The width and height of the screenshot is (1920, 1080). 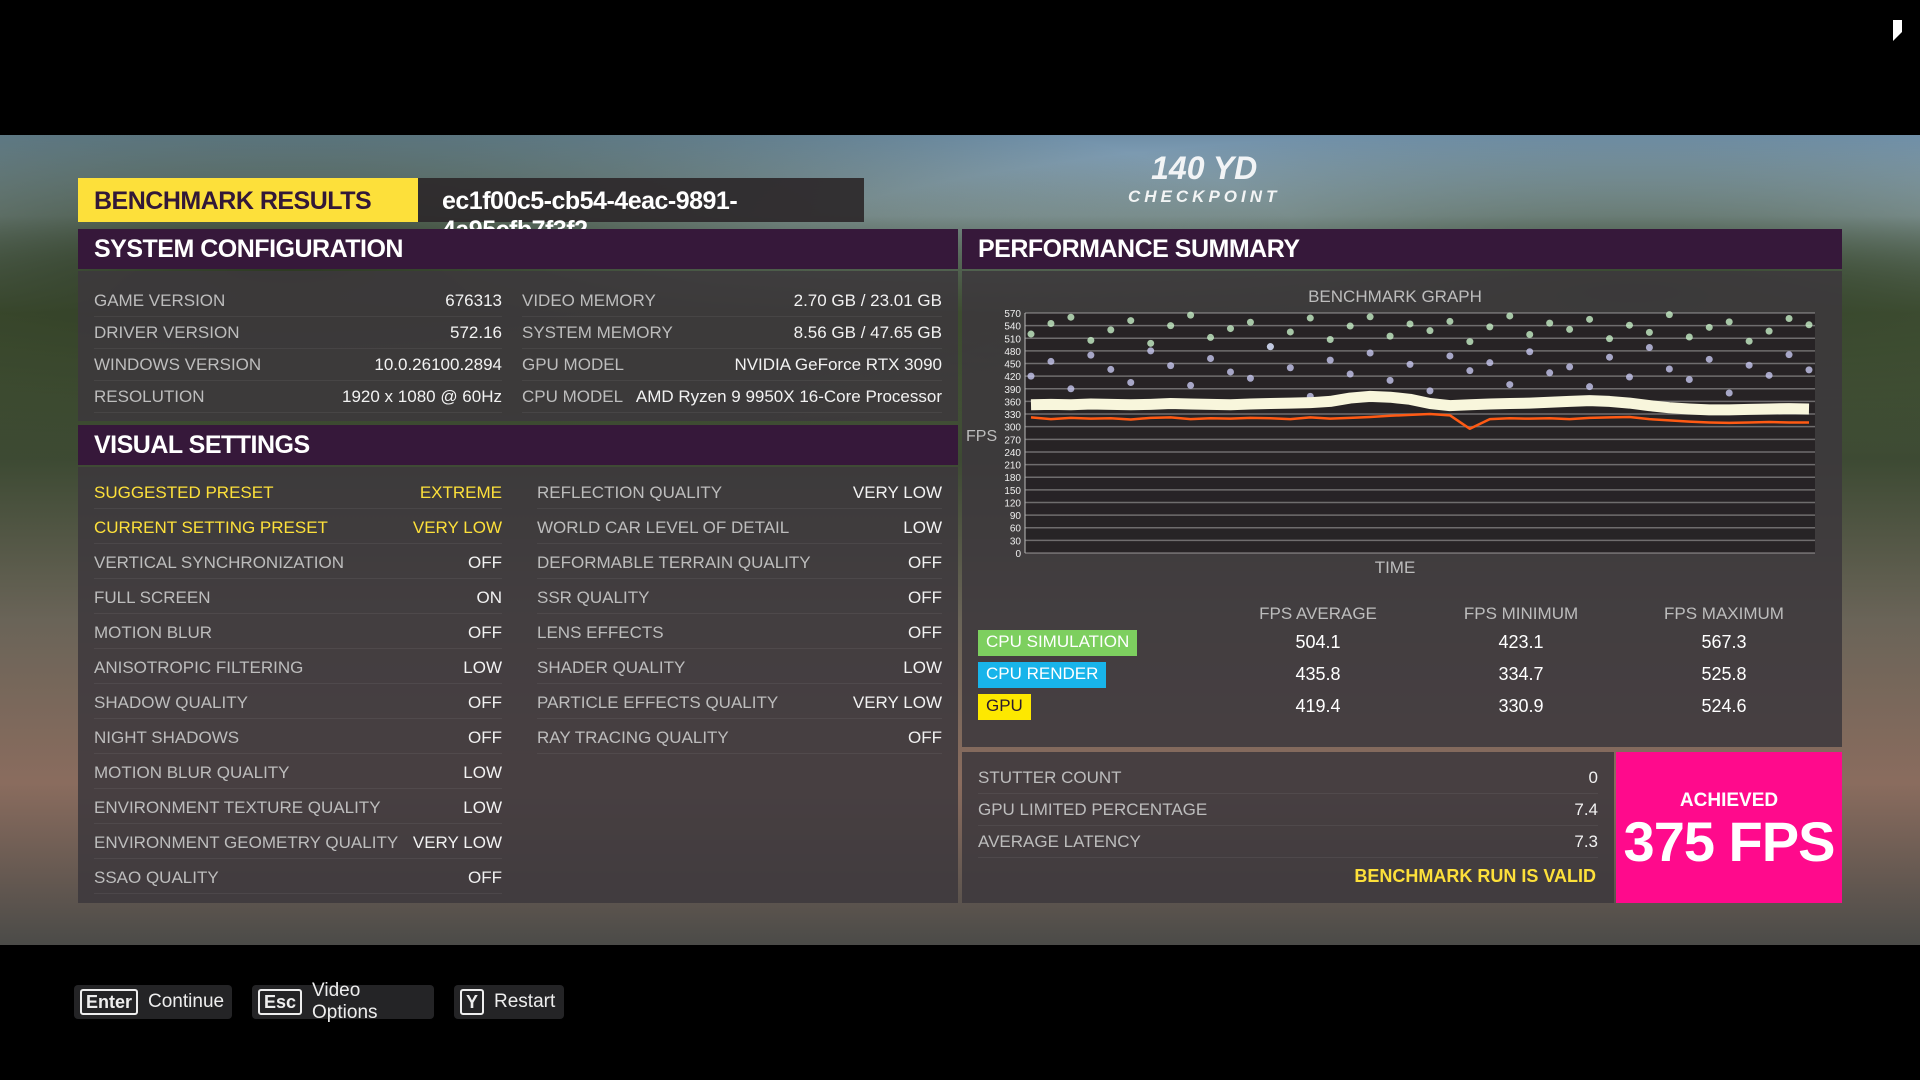 What do you see at coordinates (518, 249) in the screenshot?
I see `system-config-header: SYSTEM CONFIGURATION` at bounding box center [518, 249].